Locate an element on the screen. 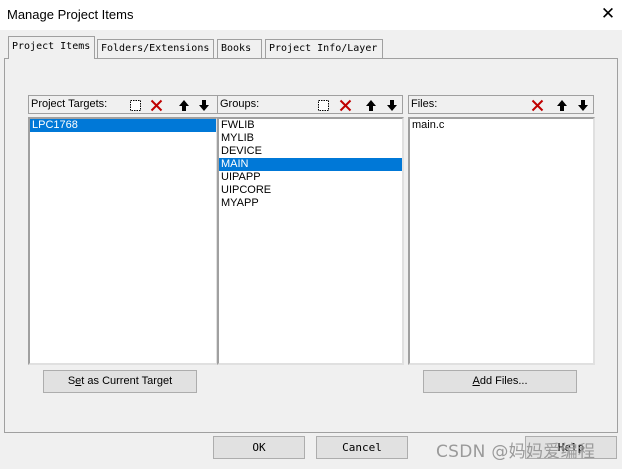 This screenshot has width=622, height=469. groups-label: Groups: is located at coordinates (240, 104).